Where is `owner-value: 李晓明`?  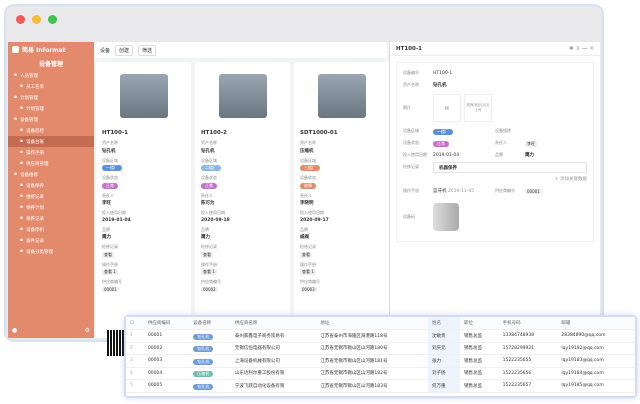
owner-value: 李晓明 is located at coordinates (307, 203).